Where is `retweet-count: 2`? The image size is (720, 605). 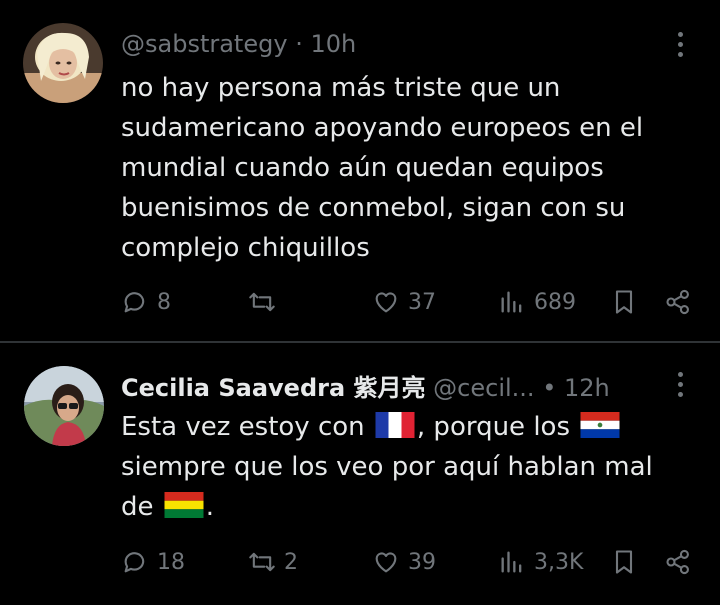
retweet-count: 2 is located at coordinates (291, 562).